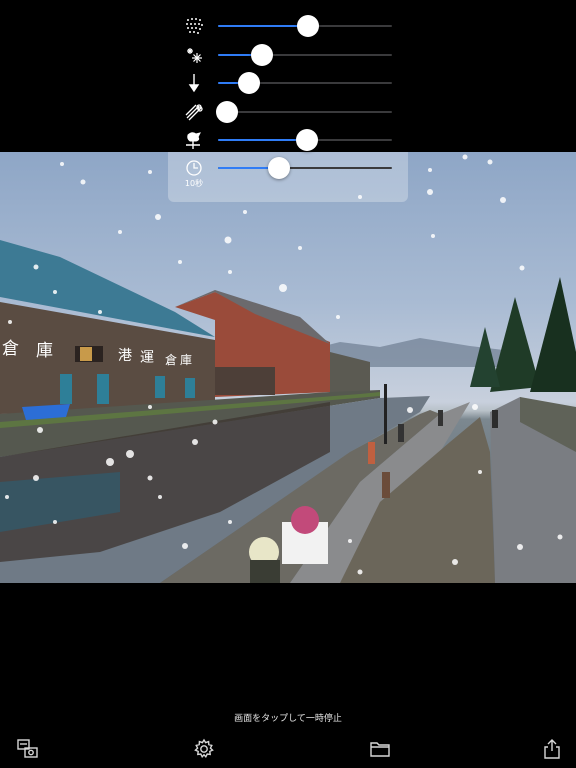 The height and width of the screenshot is (768, 576). I want to click on sign-kanji: 運, so click(147, 358).